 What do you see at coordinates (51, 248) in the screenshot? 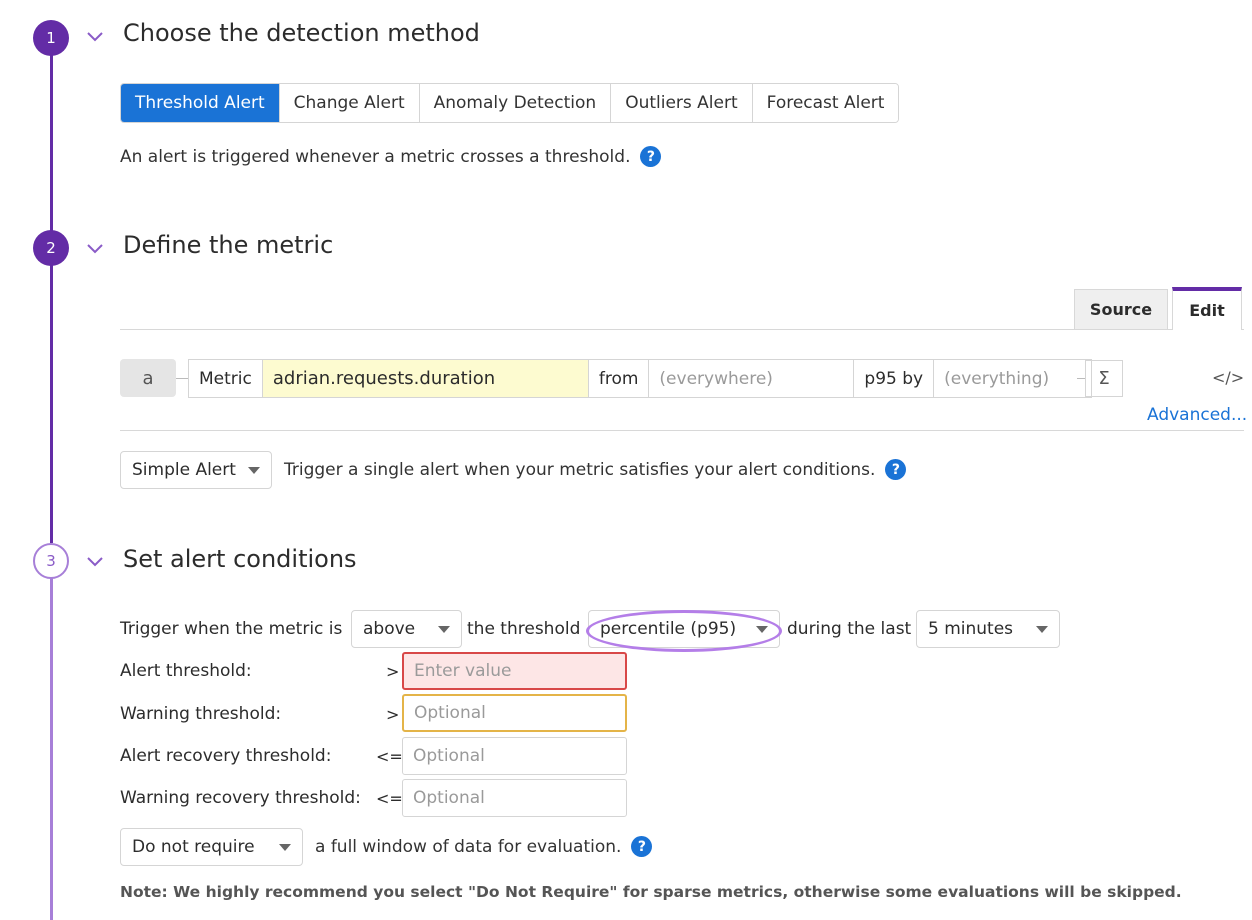
I see `step-number-2: 2` at bounding box center [51, 248].